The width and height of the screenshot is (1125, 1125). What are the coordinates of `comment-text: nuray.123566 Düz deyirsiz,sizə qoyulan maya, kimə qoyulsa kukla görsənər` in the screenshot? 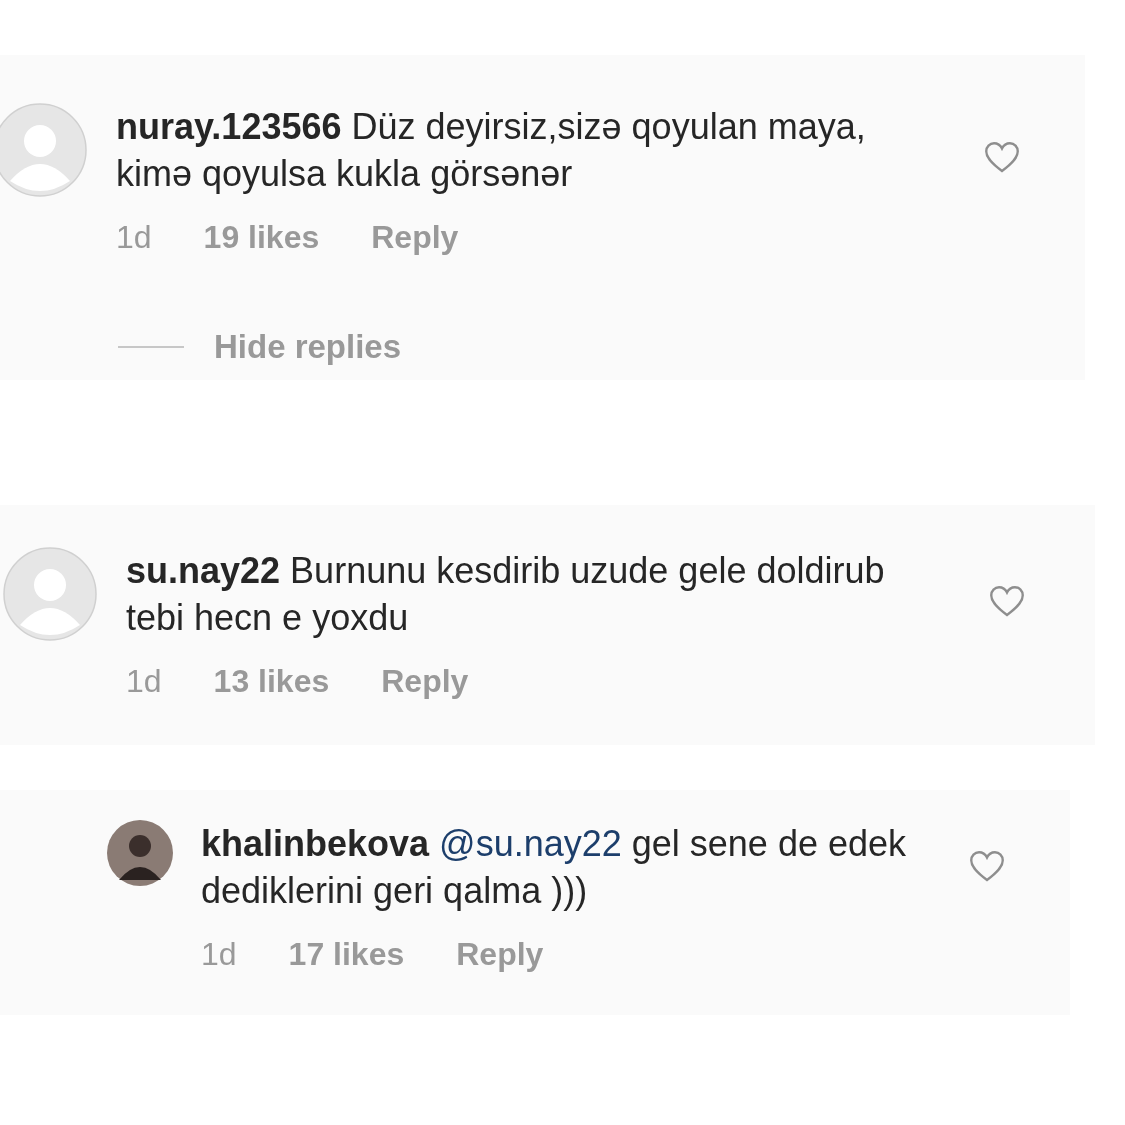 It's located at (491, 150).